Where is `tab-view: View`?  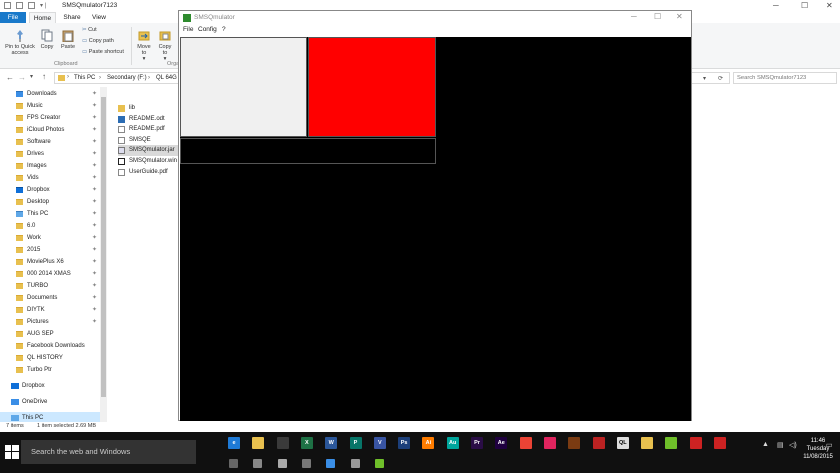 tab-view: View is located at coordinates (99, 17).